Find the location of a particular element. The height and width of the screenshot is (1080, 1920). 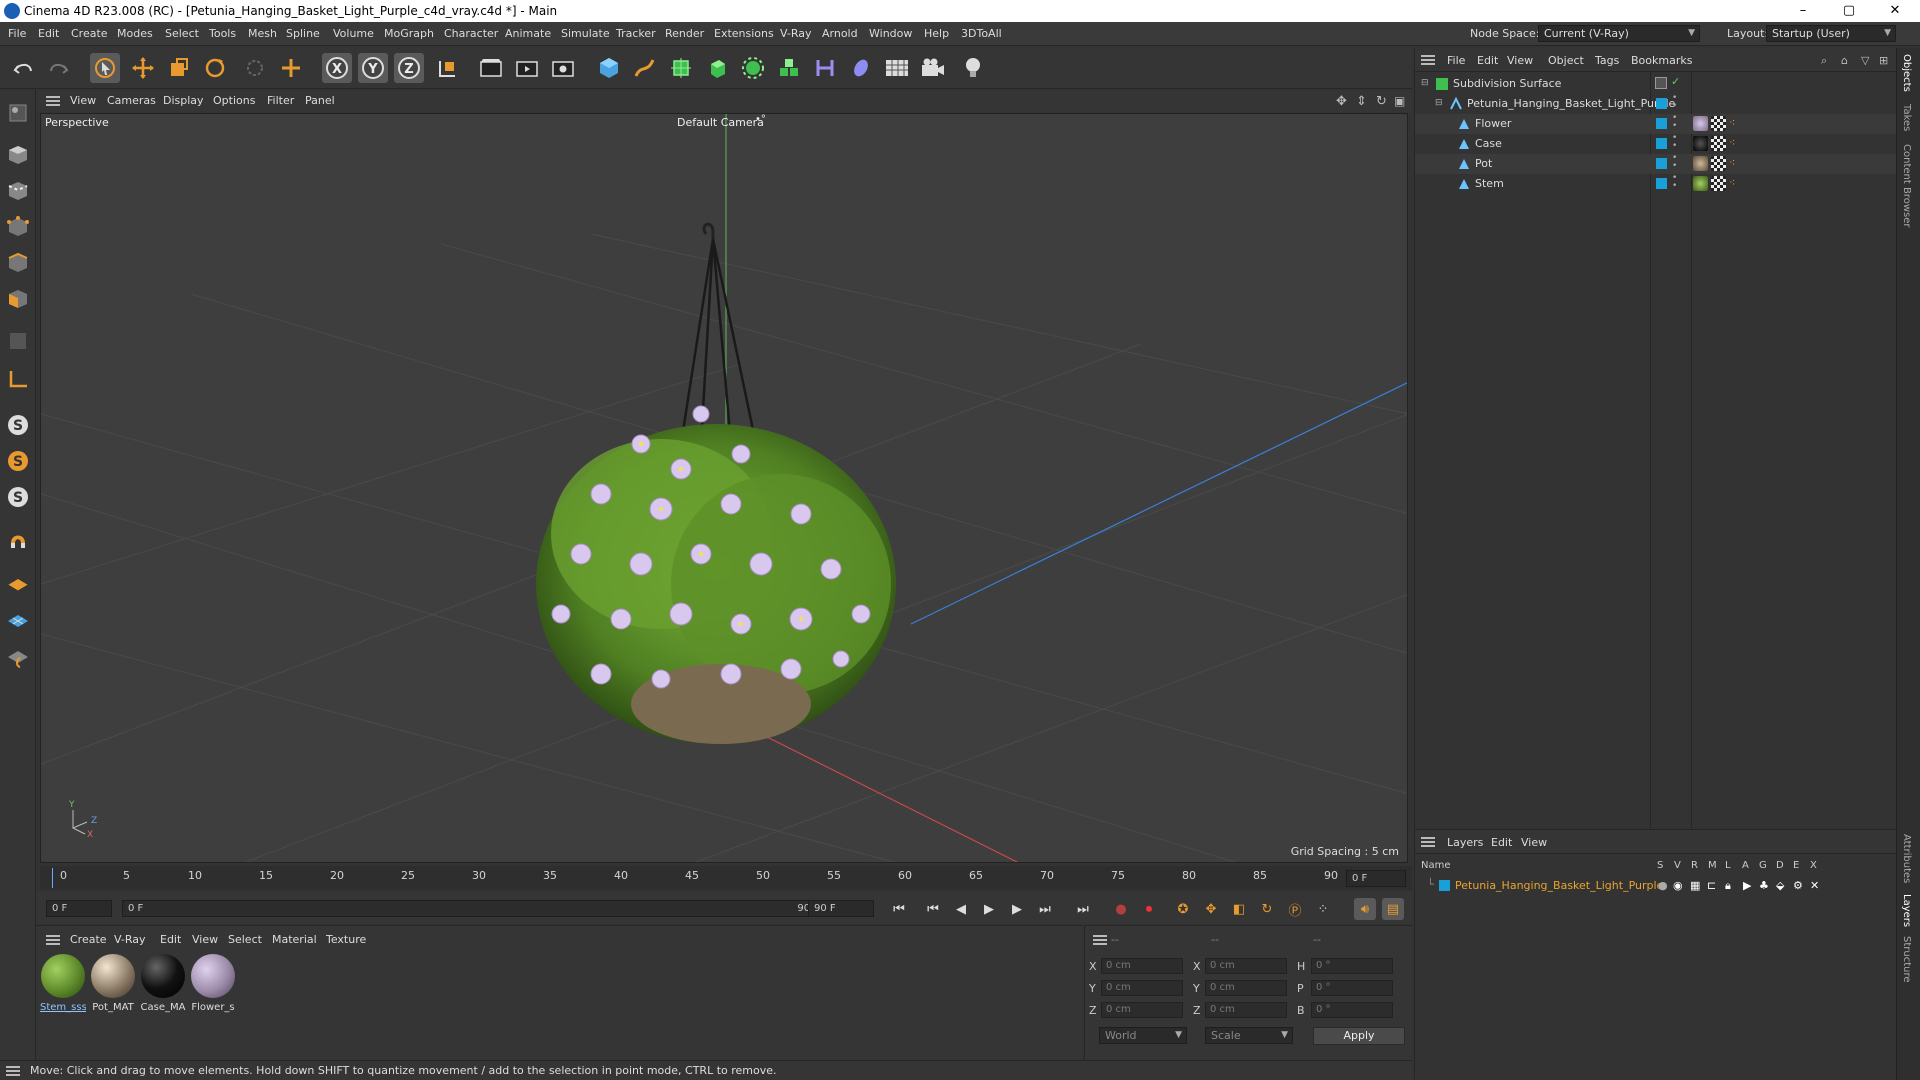

column-render: R is located at coordinates (1694, 865).